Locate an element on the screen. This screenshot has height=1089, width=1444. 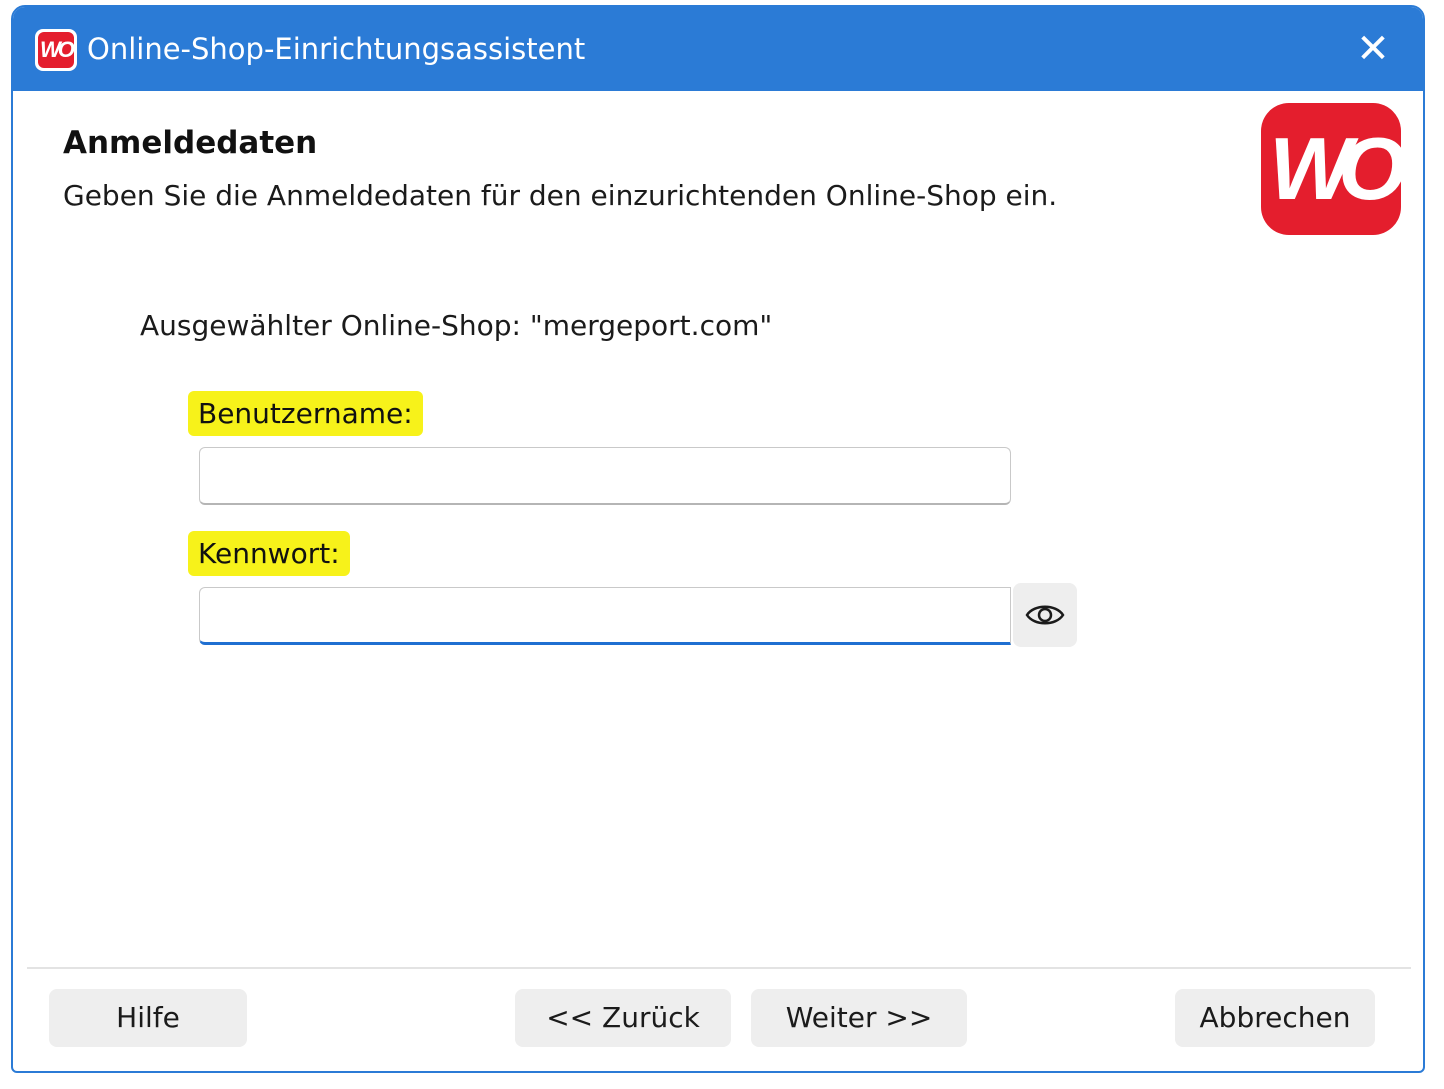
brand-logo-text: WO is located at coordinates (1335, 168).